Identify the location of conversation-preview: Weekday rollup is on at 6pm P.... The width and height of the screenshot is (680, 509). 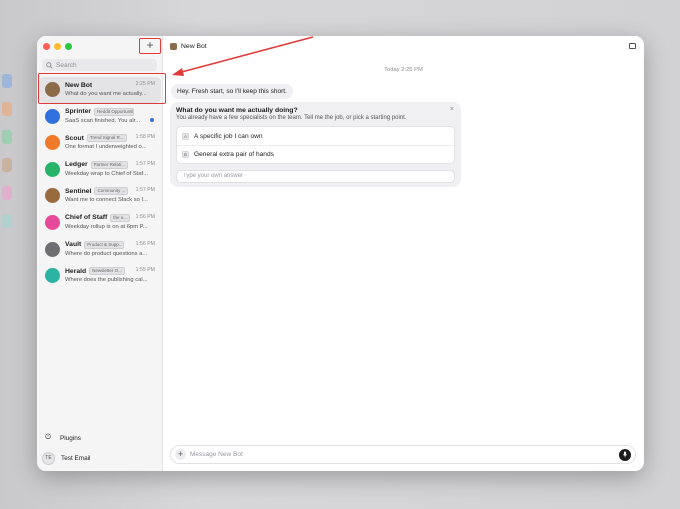
(106, 226).